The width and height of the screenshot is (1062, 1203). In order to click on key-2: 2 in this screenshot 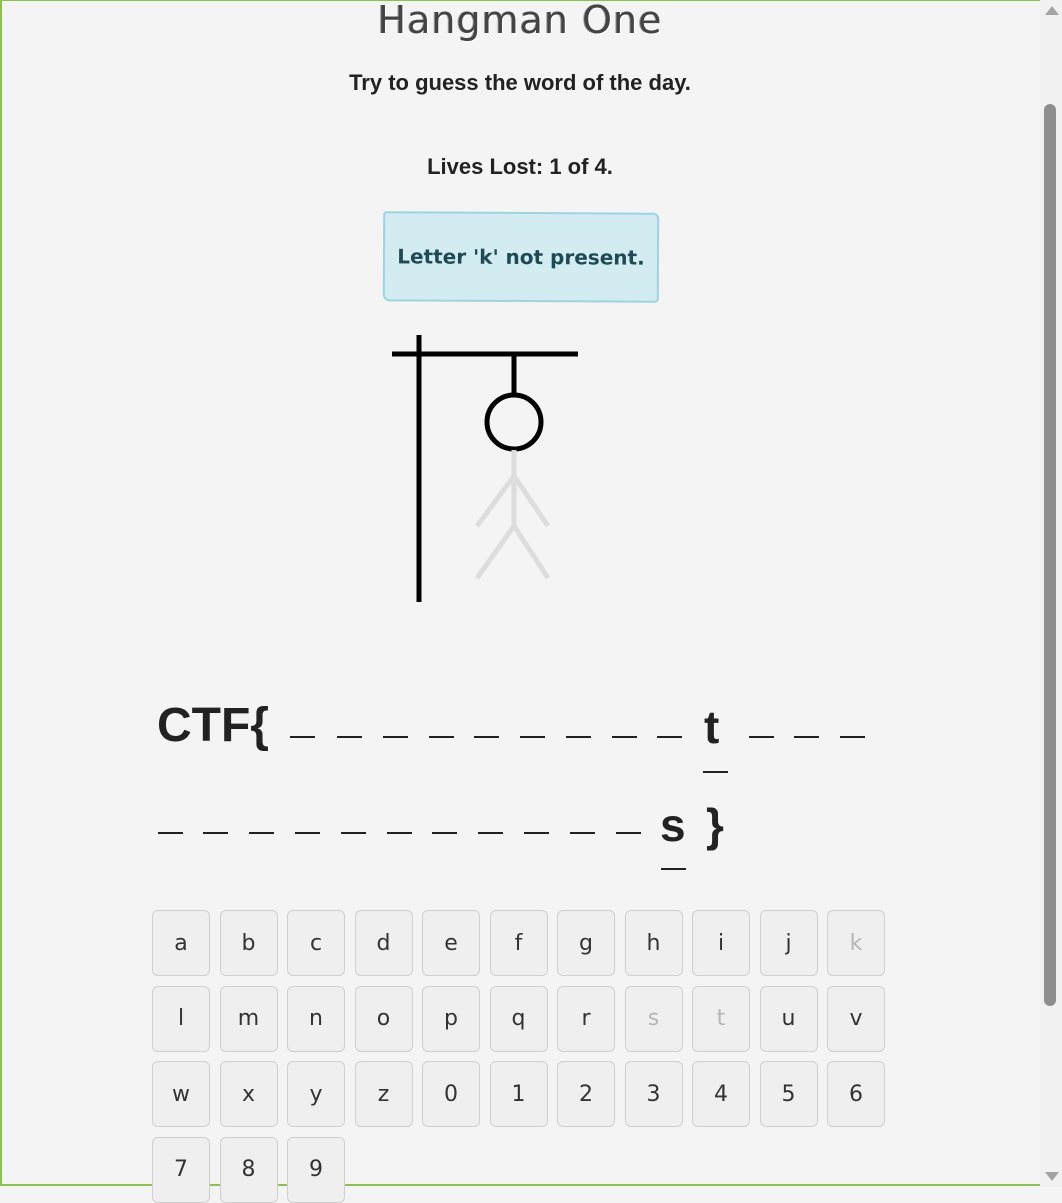, I will do `click(586, 1094)`.